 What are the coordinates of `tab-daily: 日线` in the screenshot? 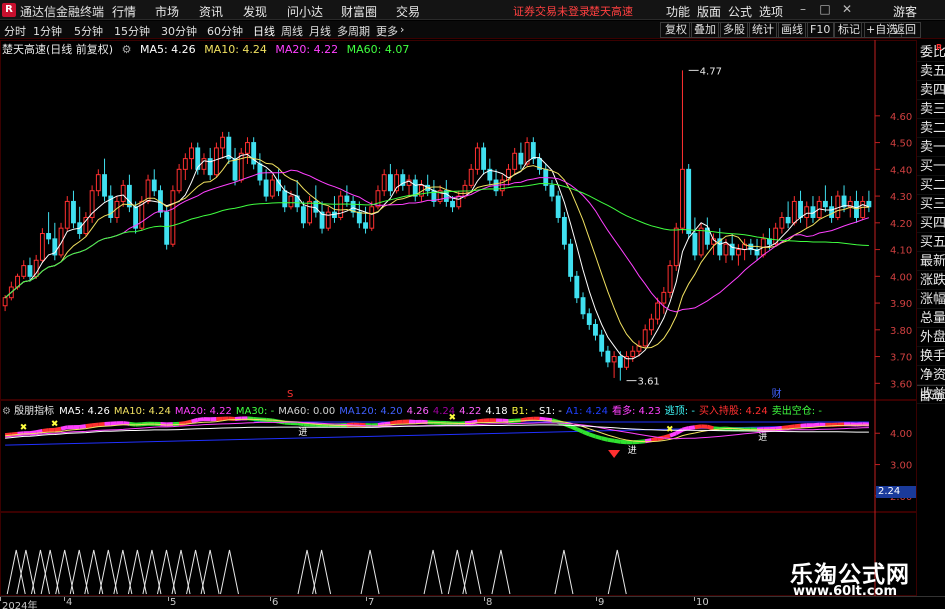 It's located at (264, 31).